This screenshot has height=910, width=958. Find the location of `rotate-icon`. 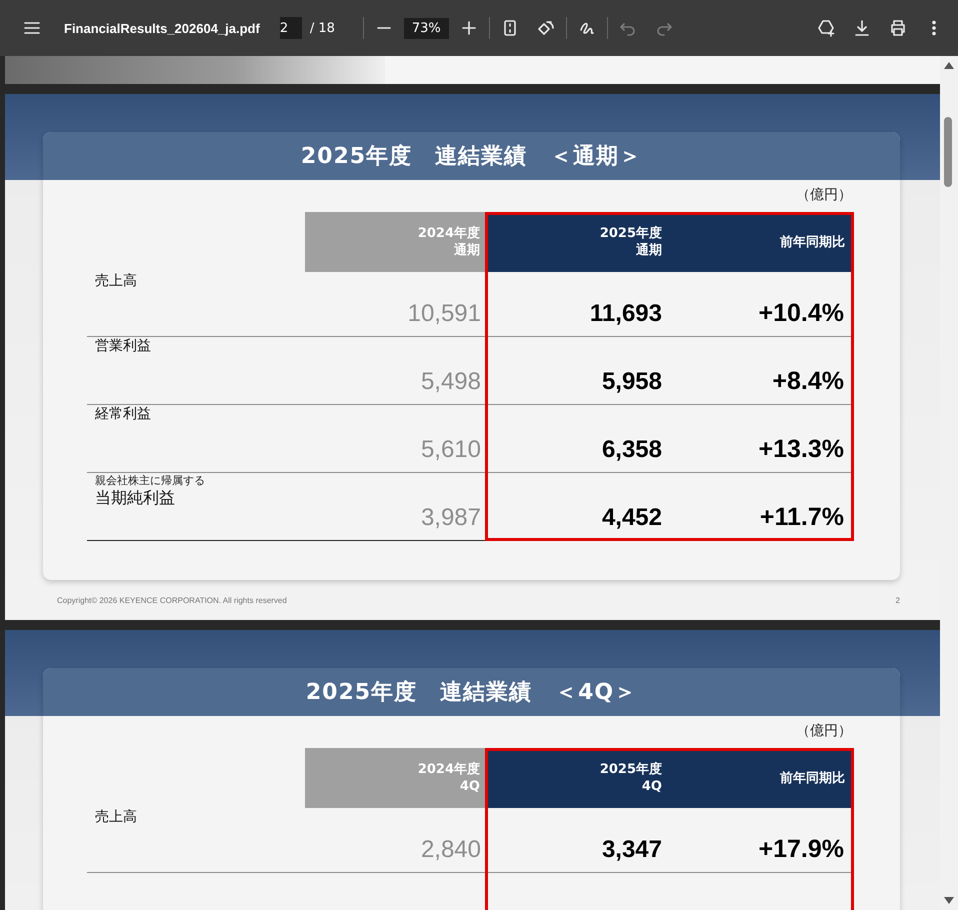

rotate-icon is located at coordinates (546, 28).